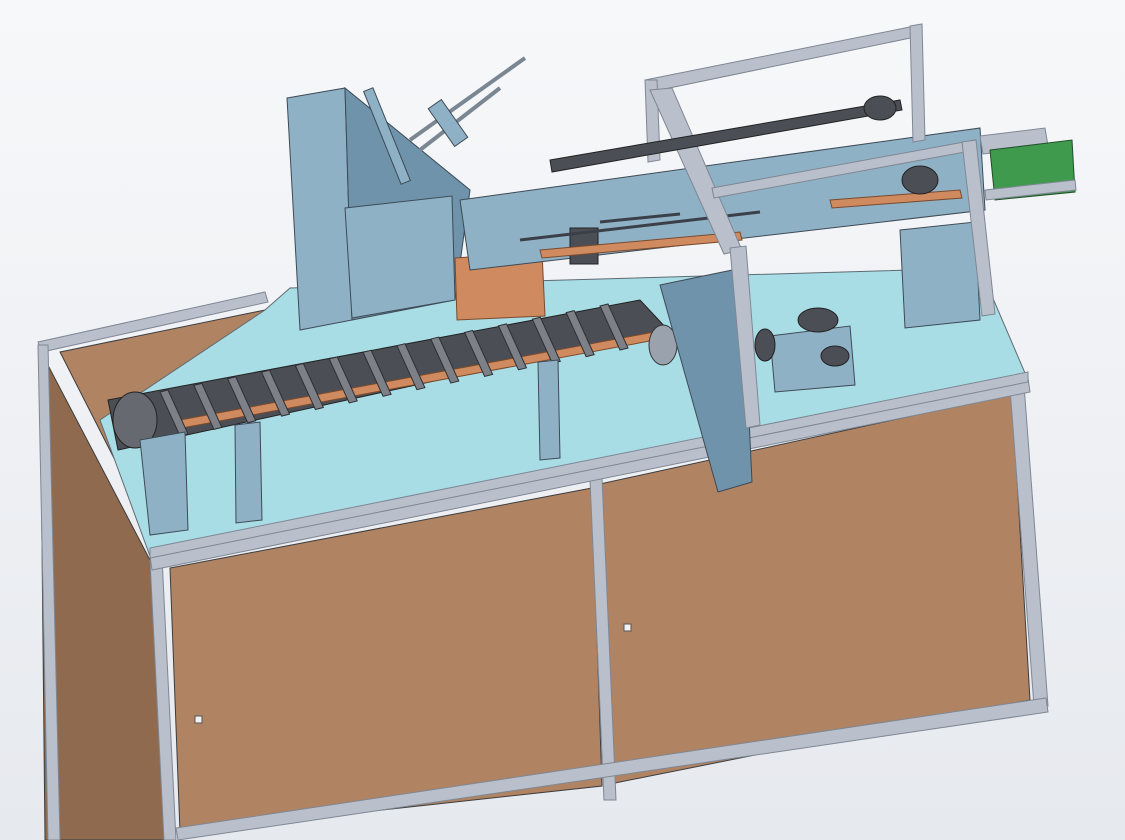 The width and height of the screenshot is (1125, 840). Describe the element at coordinates (400, 257) in the screenshot. I see `magazine-front-plate` at that location.